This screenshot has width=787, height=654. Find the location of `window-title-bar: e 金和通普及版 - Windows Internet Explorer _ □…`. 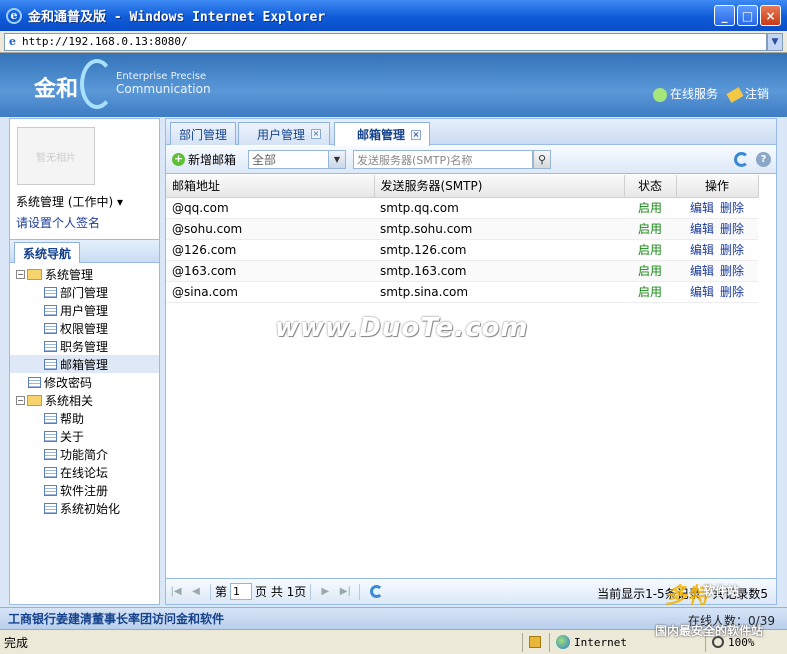

window-title-bar: e 金和通普及版 - Windows Internet Explorer _ □… is located at coordinates (393, 15).